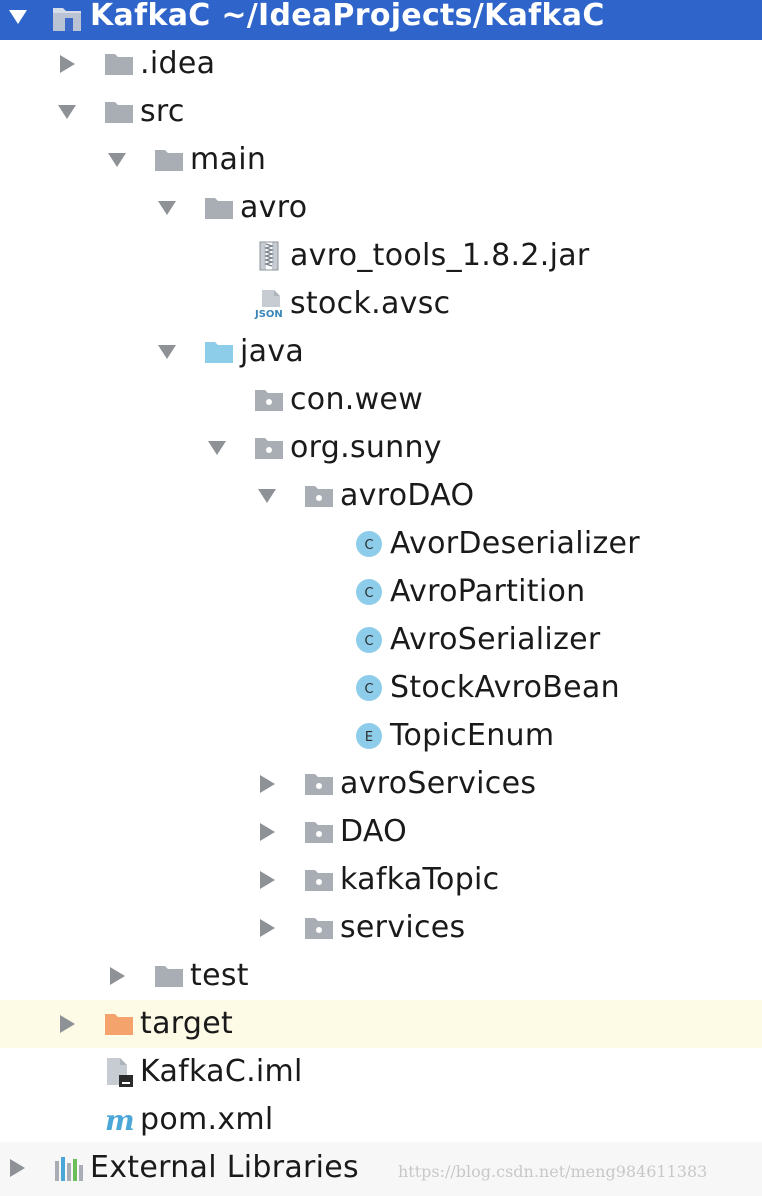 The image size is (762, 1196). Describe the element at coordinates (374, 831) in the screenshot. I see `tree-label: DAO` at that location.